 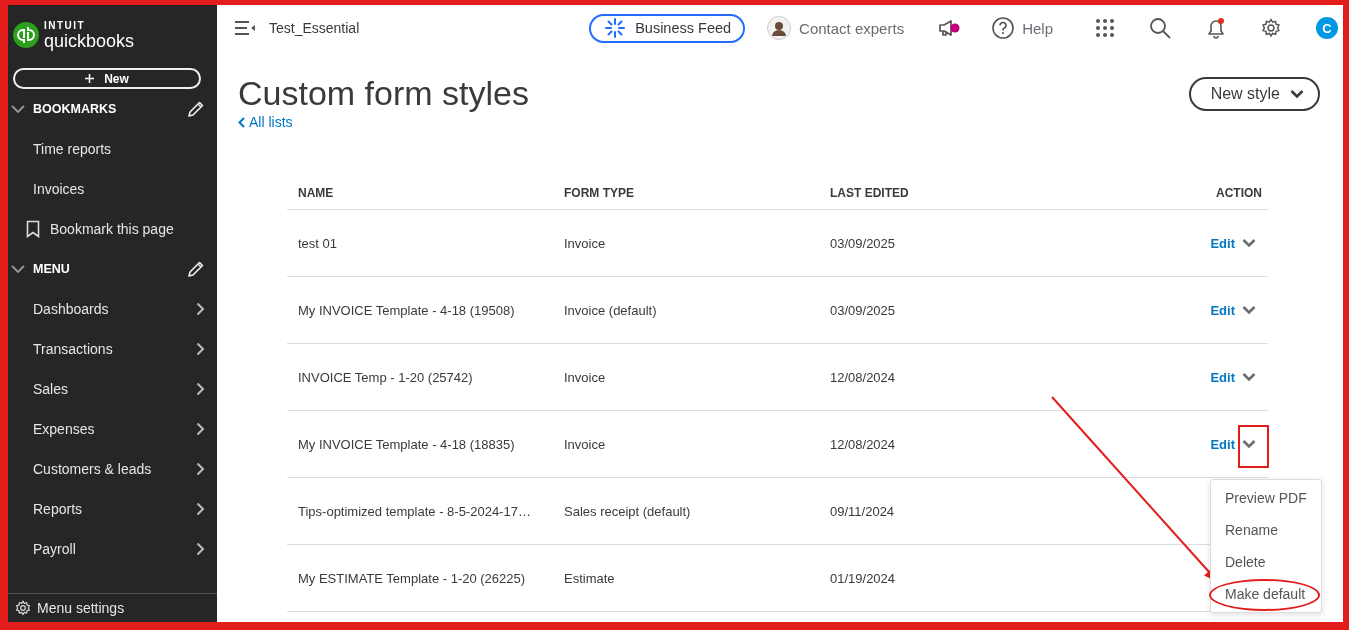 What do you see at coordinates (590, 578) in the screenshot?
I see `table-cell-text: Estimate` at bounding box center [590, 578].